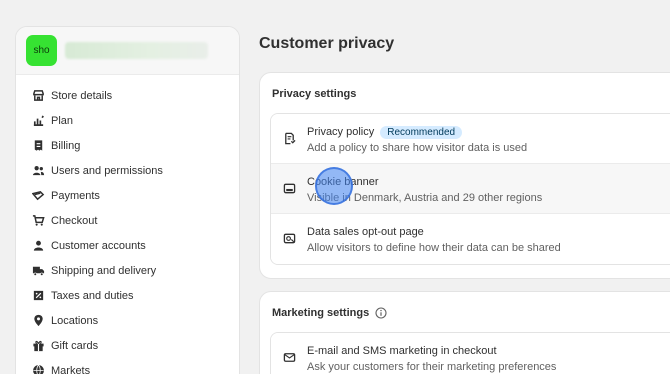 This screenshot has height=374, width=670. I want to click on store-icon, so click(38, 96).